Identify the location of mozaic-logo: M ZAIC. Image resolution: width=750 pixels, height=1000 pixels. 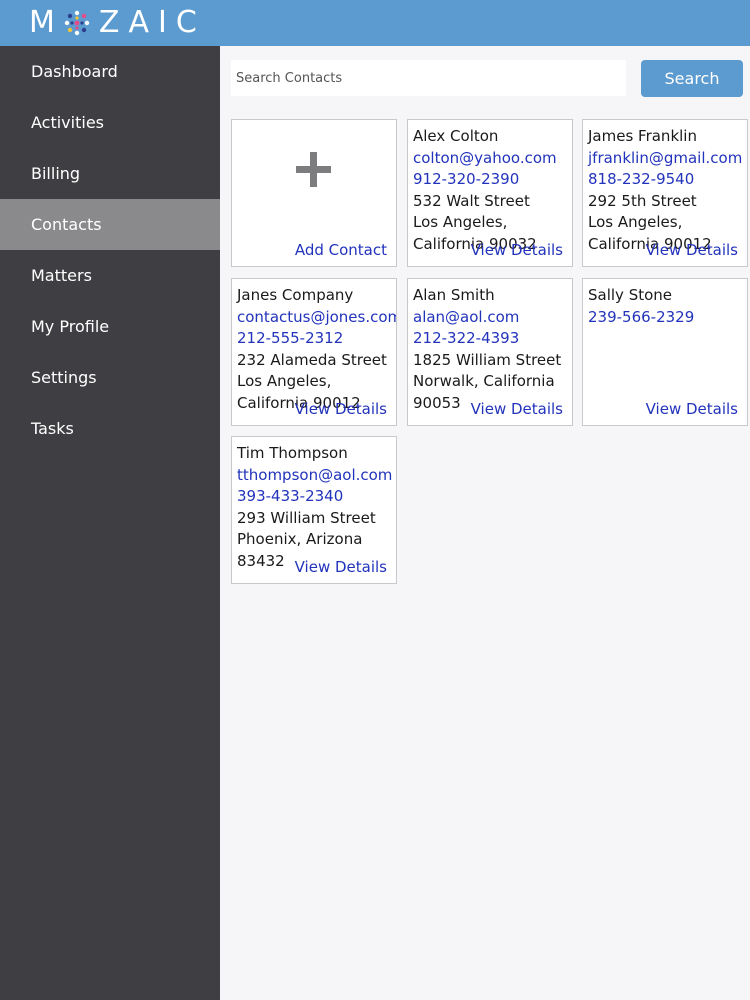
(117, 22).